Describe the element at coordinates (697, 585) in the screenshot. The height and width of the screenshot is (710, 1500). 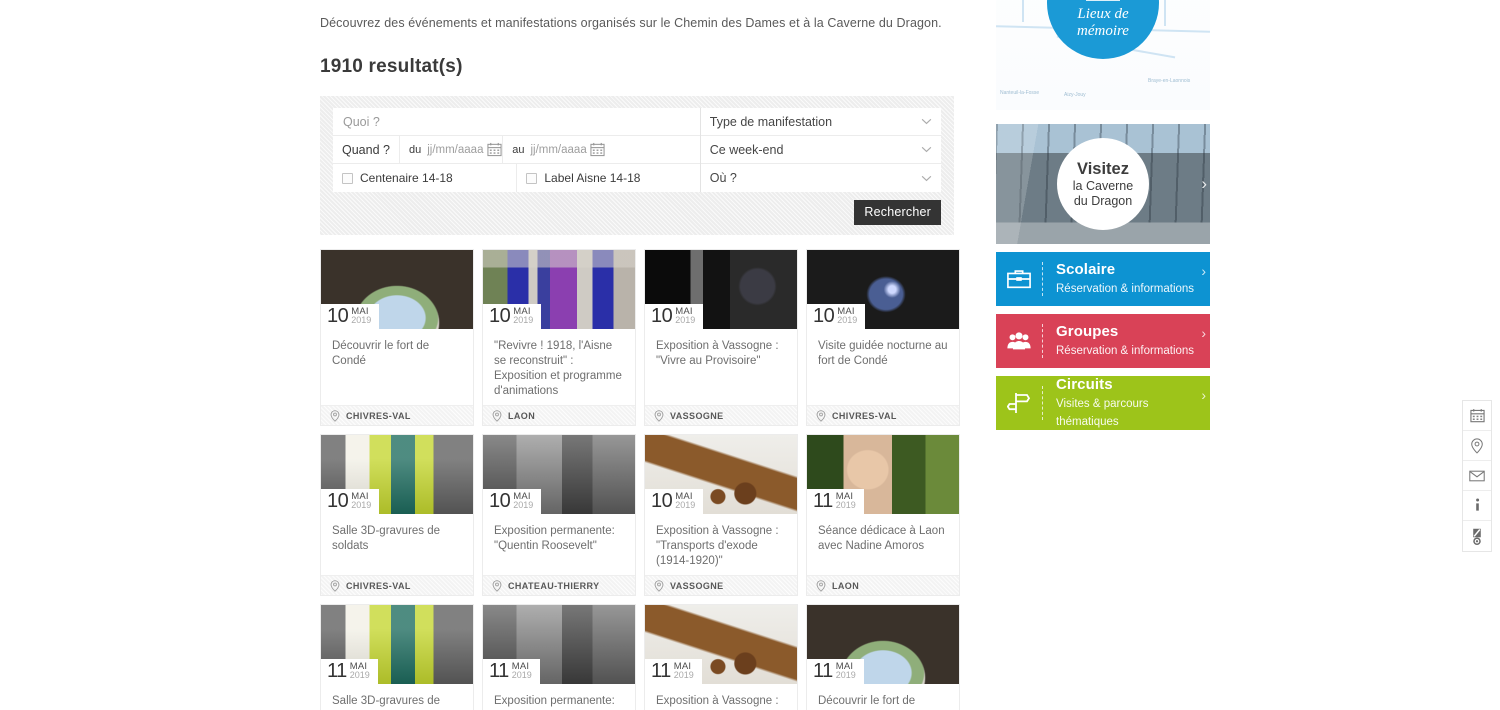
I see `event-location-text: VASSOGNE` at that location.